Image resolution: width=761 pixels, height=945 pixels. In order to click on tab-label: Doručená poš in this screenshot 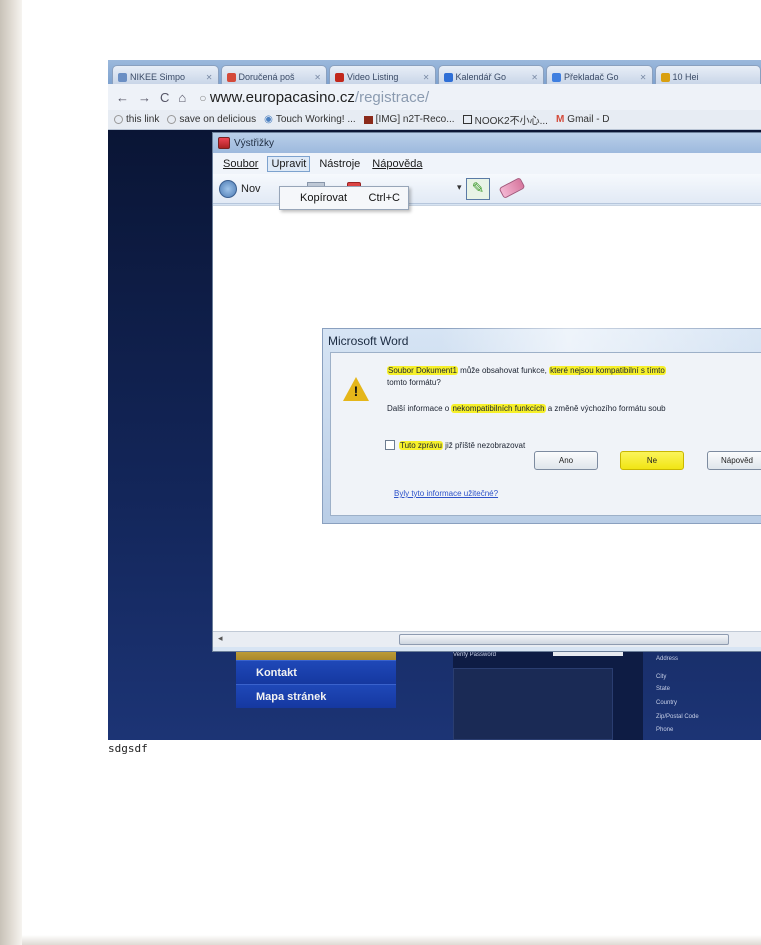, I will do `click(266, 77)`.